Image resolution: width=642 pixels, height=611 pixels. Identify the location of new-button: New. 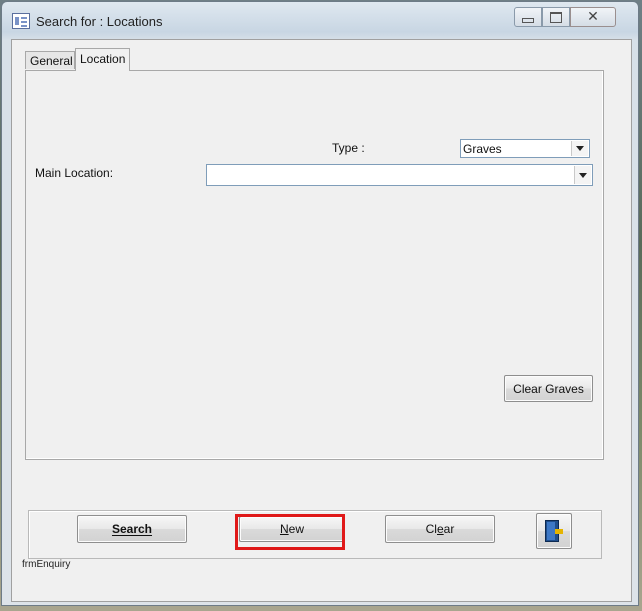
(292, 529).